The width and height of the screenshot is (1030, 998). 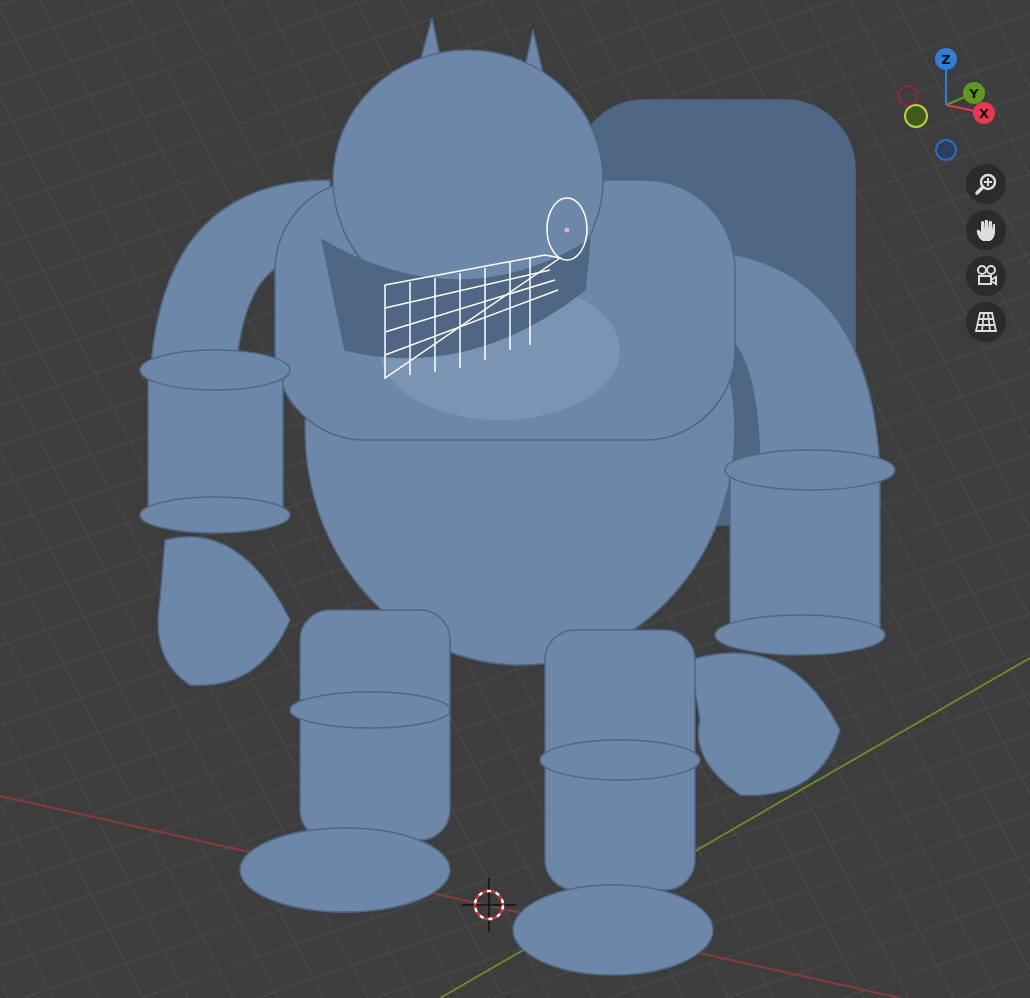 What do you see at coordinates (986, 184) in the screenshot?
I see `zoom-icon` at bounding box center [986, 184].